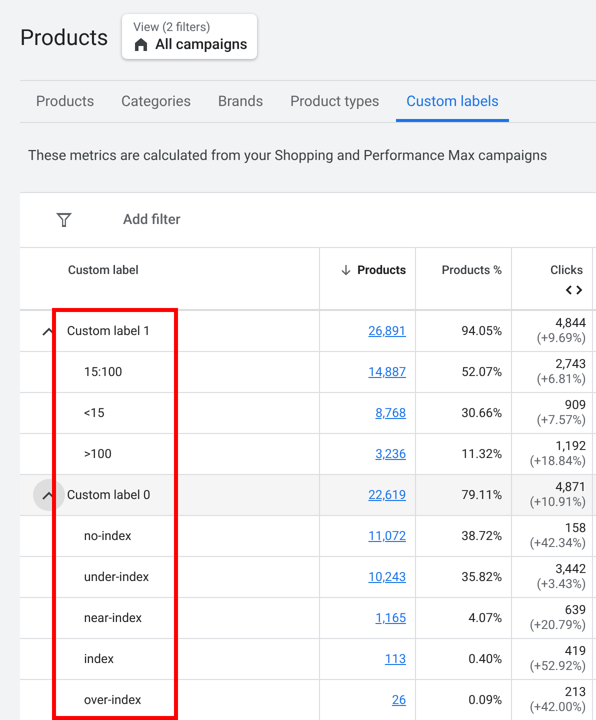  Describe the element at coordinates (485, 659) in the screenshot. I see `percent-value: 0.40%` at that location.